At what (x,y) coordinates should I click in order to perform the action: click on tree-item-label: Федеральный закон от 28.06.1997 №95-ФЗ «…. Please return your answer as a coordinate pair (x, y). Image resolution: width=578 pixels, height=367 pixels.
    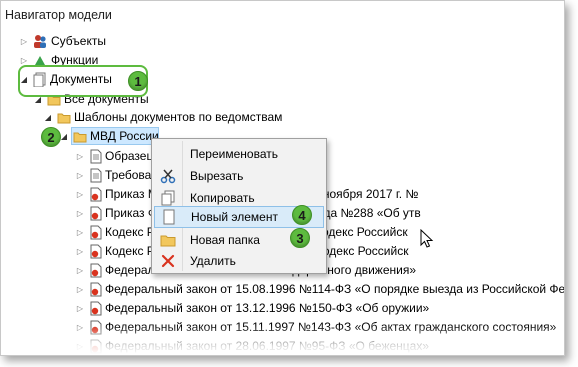
    Looking at the image, I should click on (267, 346).